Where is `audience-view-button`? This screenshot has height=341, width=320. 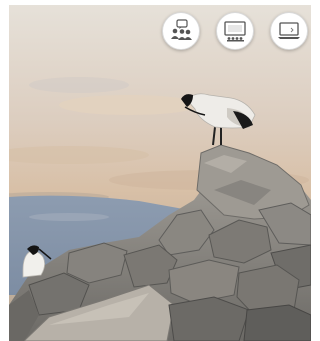 audience-view-button is located at coordinates (235, 31).